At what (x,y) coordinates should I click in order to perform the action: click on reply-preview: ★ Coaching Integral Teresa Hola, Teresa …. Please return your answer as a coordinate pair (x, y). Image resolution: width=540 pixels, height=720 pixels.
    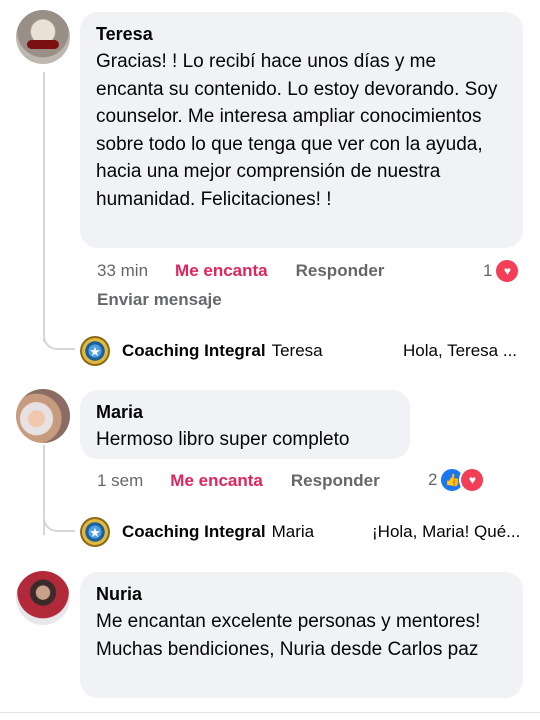
    Looking at the image, I should click on (302, 351).